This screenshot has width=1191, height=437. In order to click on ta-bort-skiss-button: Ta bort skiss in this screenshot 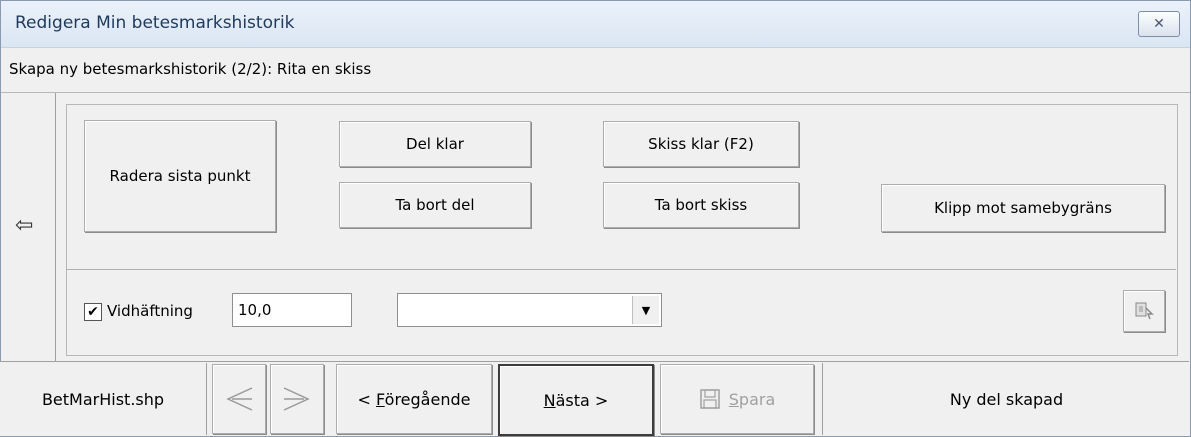, I will do `click(701, 205)`.